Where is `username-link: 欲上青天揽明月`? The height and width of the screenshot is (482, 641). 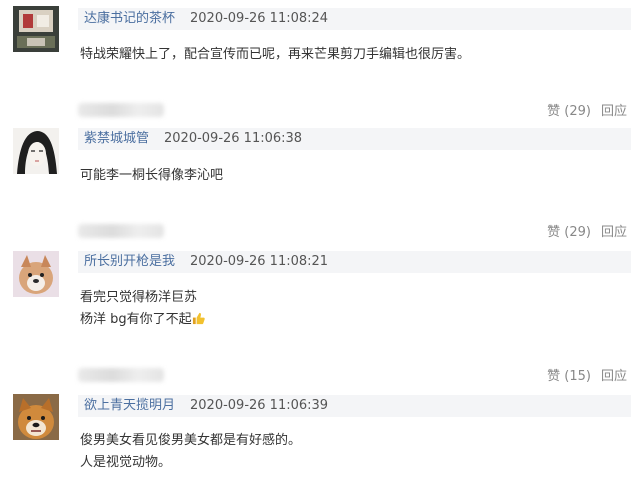
username-link: 欲上青天揽明月 is located at coordinates (129, 406).